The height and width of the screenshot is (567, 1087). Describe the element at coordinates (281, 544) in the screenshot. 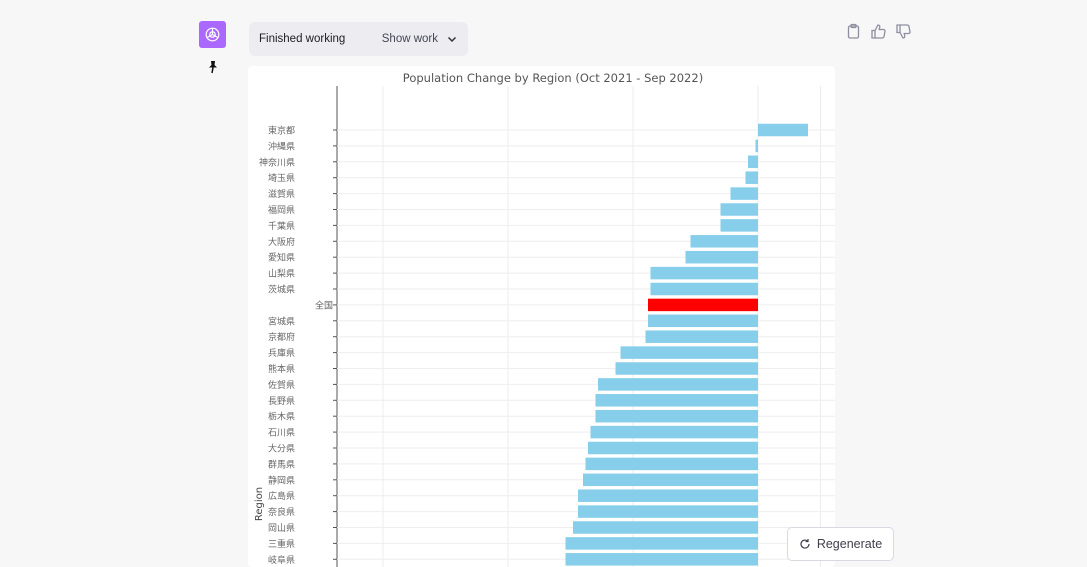

I see `category-label: 三重県` at that location.